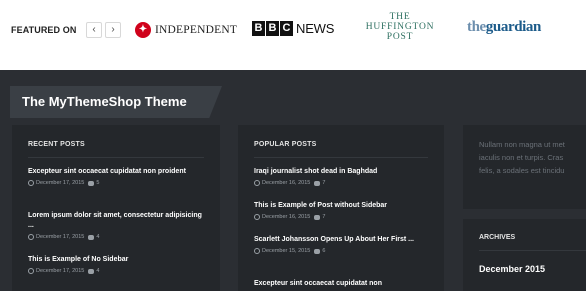 The width and height of the screenshot is (586, 291). I want to click on guardian-logo: theguardian, so click(504, 27).